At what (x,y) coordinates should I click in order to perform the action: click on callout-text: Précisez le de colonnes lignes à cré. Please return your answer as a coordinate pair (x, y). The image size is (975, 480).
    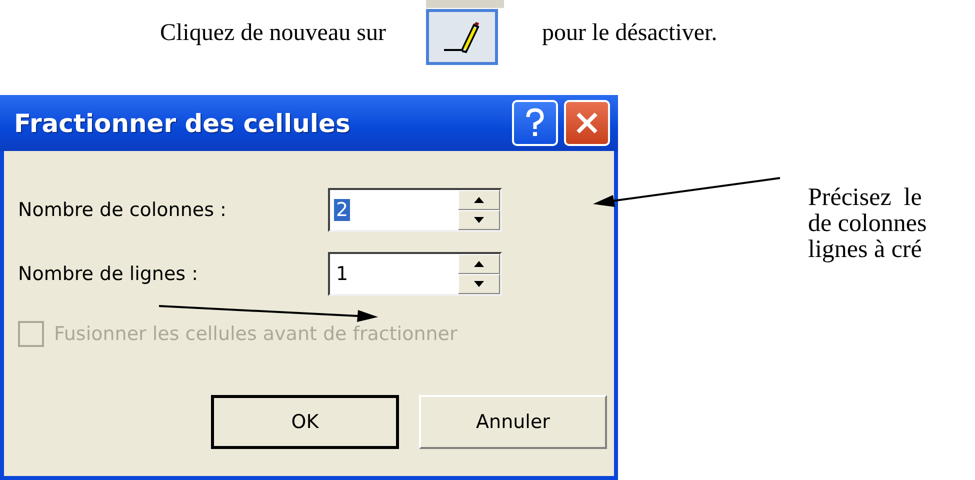
    Looking at the image, I should click on (867, 224).